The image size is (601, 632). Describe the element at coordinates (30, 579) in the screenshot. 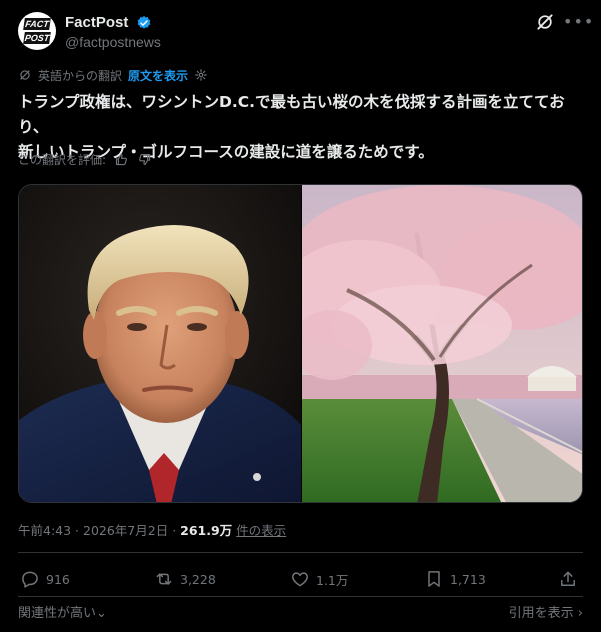

I see `reply-icon` at that location.